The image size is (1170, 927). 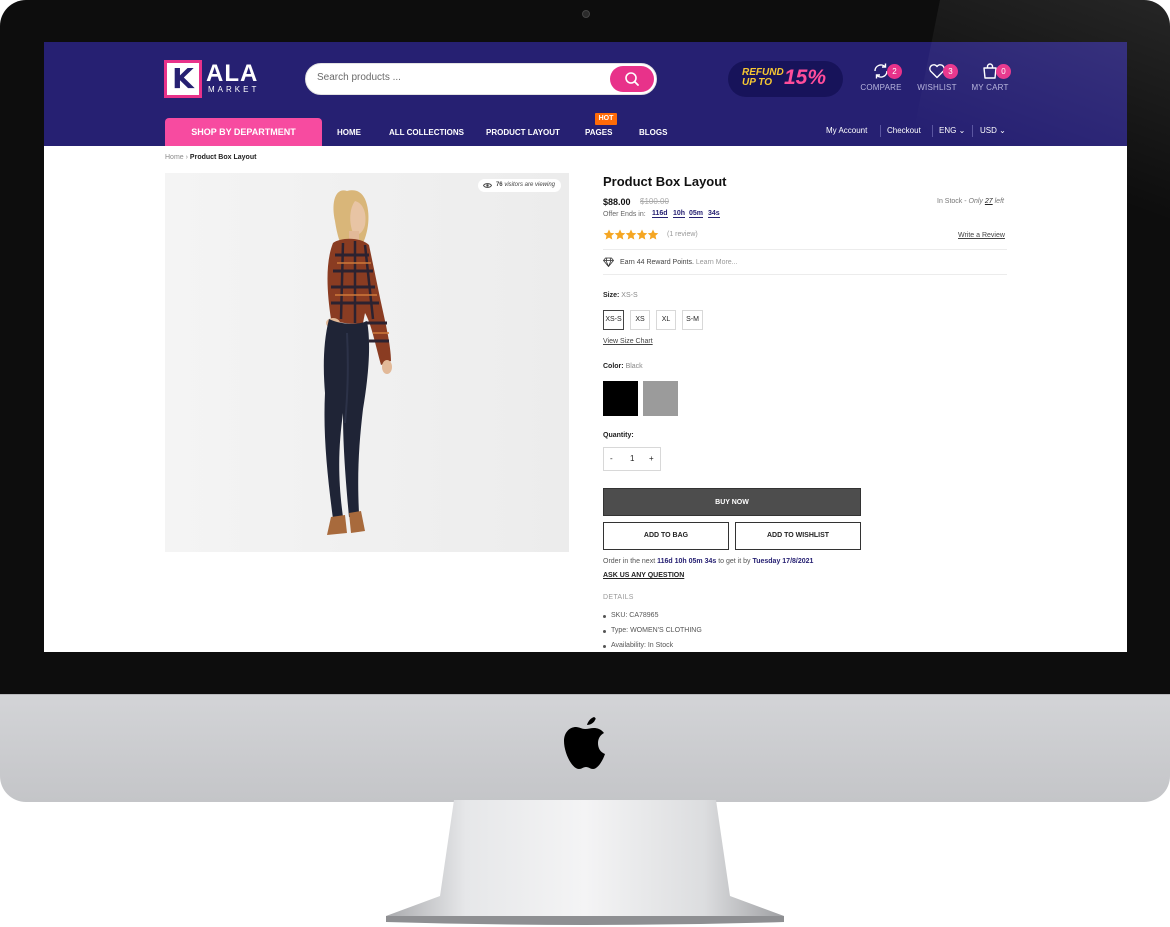 What do you see at coordinates (234, 89) in the screenshot?
I see `logo-subtitle: MARKET` at bounding box center [234, 89].